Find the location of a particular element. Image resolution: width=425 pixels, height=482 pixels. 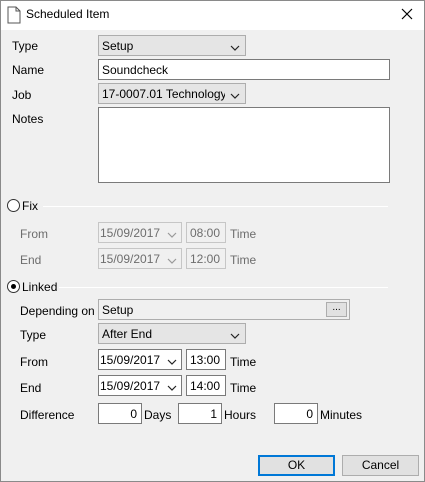

type-select: Setup is located at coordinates (172, 45).